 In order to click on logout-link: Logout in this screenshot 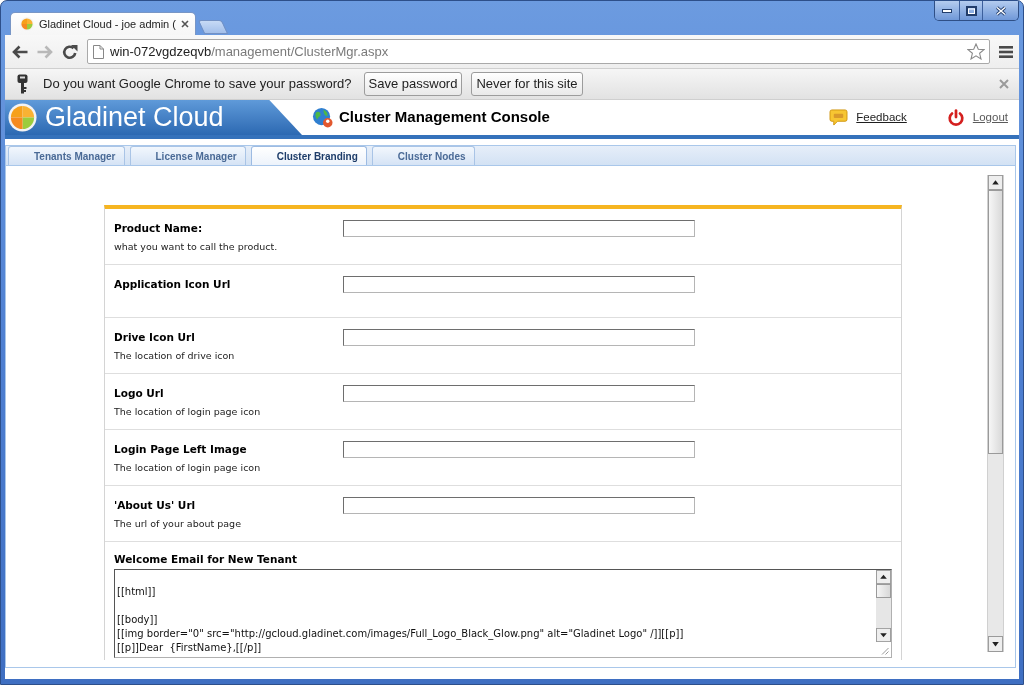, I will do `click(990, 117)`.